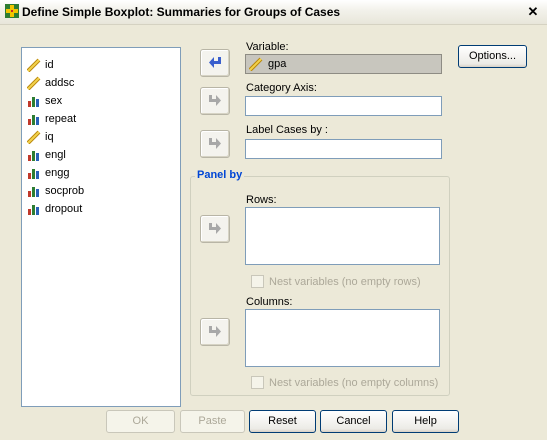 Image resolution: width=547 pixels, height=440 pixels. What do you see at coordinates (49, 137) in the screenshot?
I see `variable-name: iq` at bounding box center [49, 137].